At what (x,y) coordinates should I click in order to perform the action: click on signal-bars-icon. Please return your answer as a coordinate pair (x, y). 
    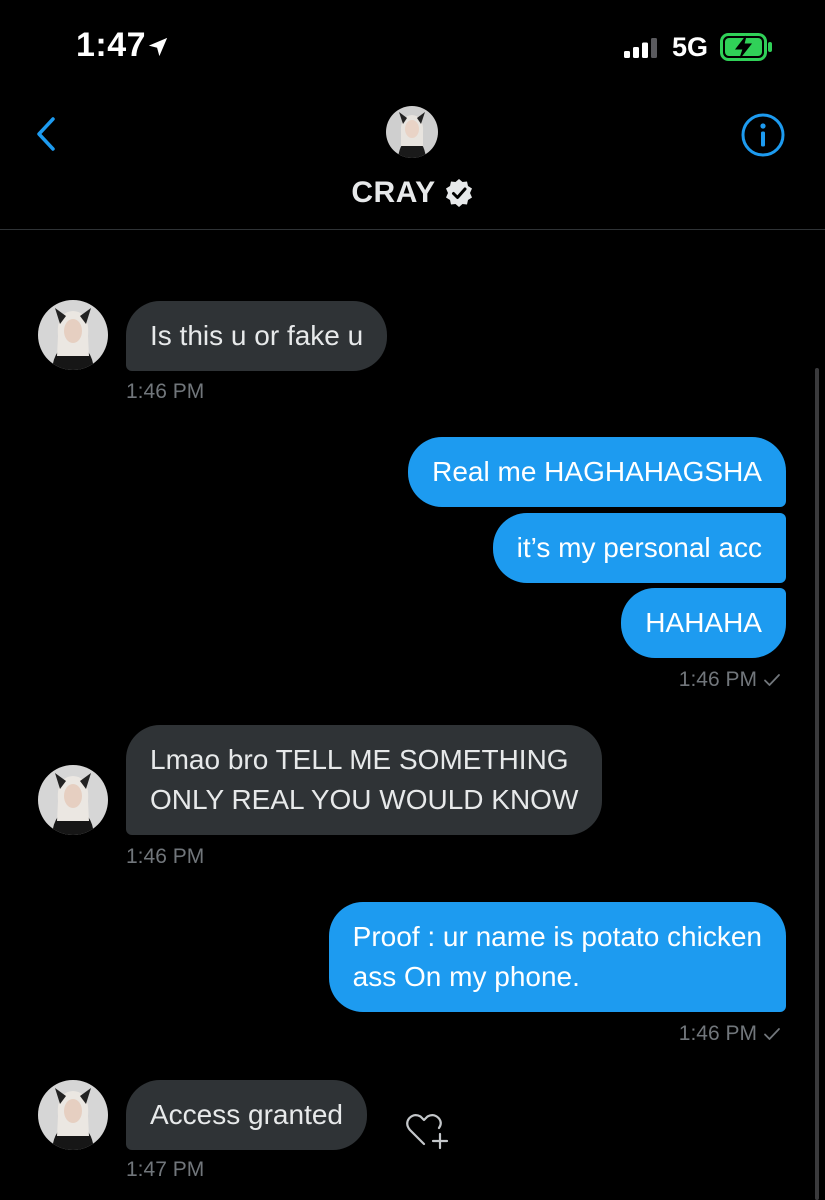
    Looking at the image, I should click on (640, 48).